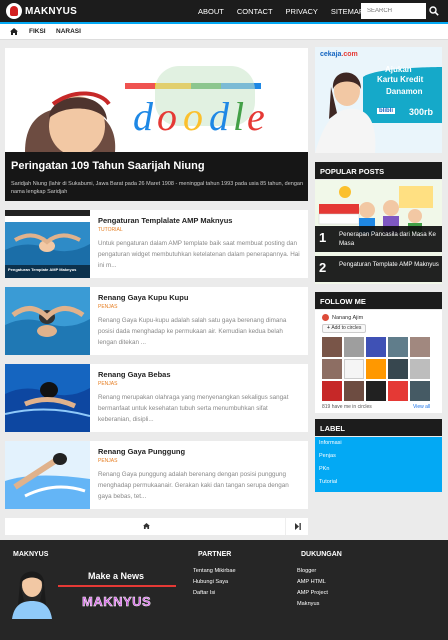  I want to click on ad-line-1: Ajukan, so click(398, 69).